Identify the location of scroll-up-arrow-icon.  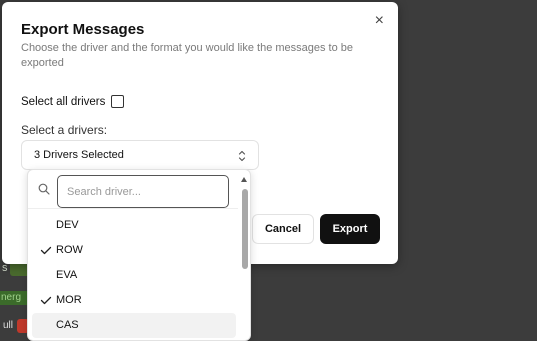
(244, 179).